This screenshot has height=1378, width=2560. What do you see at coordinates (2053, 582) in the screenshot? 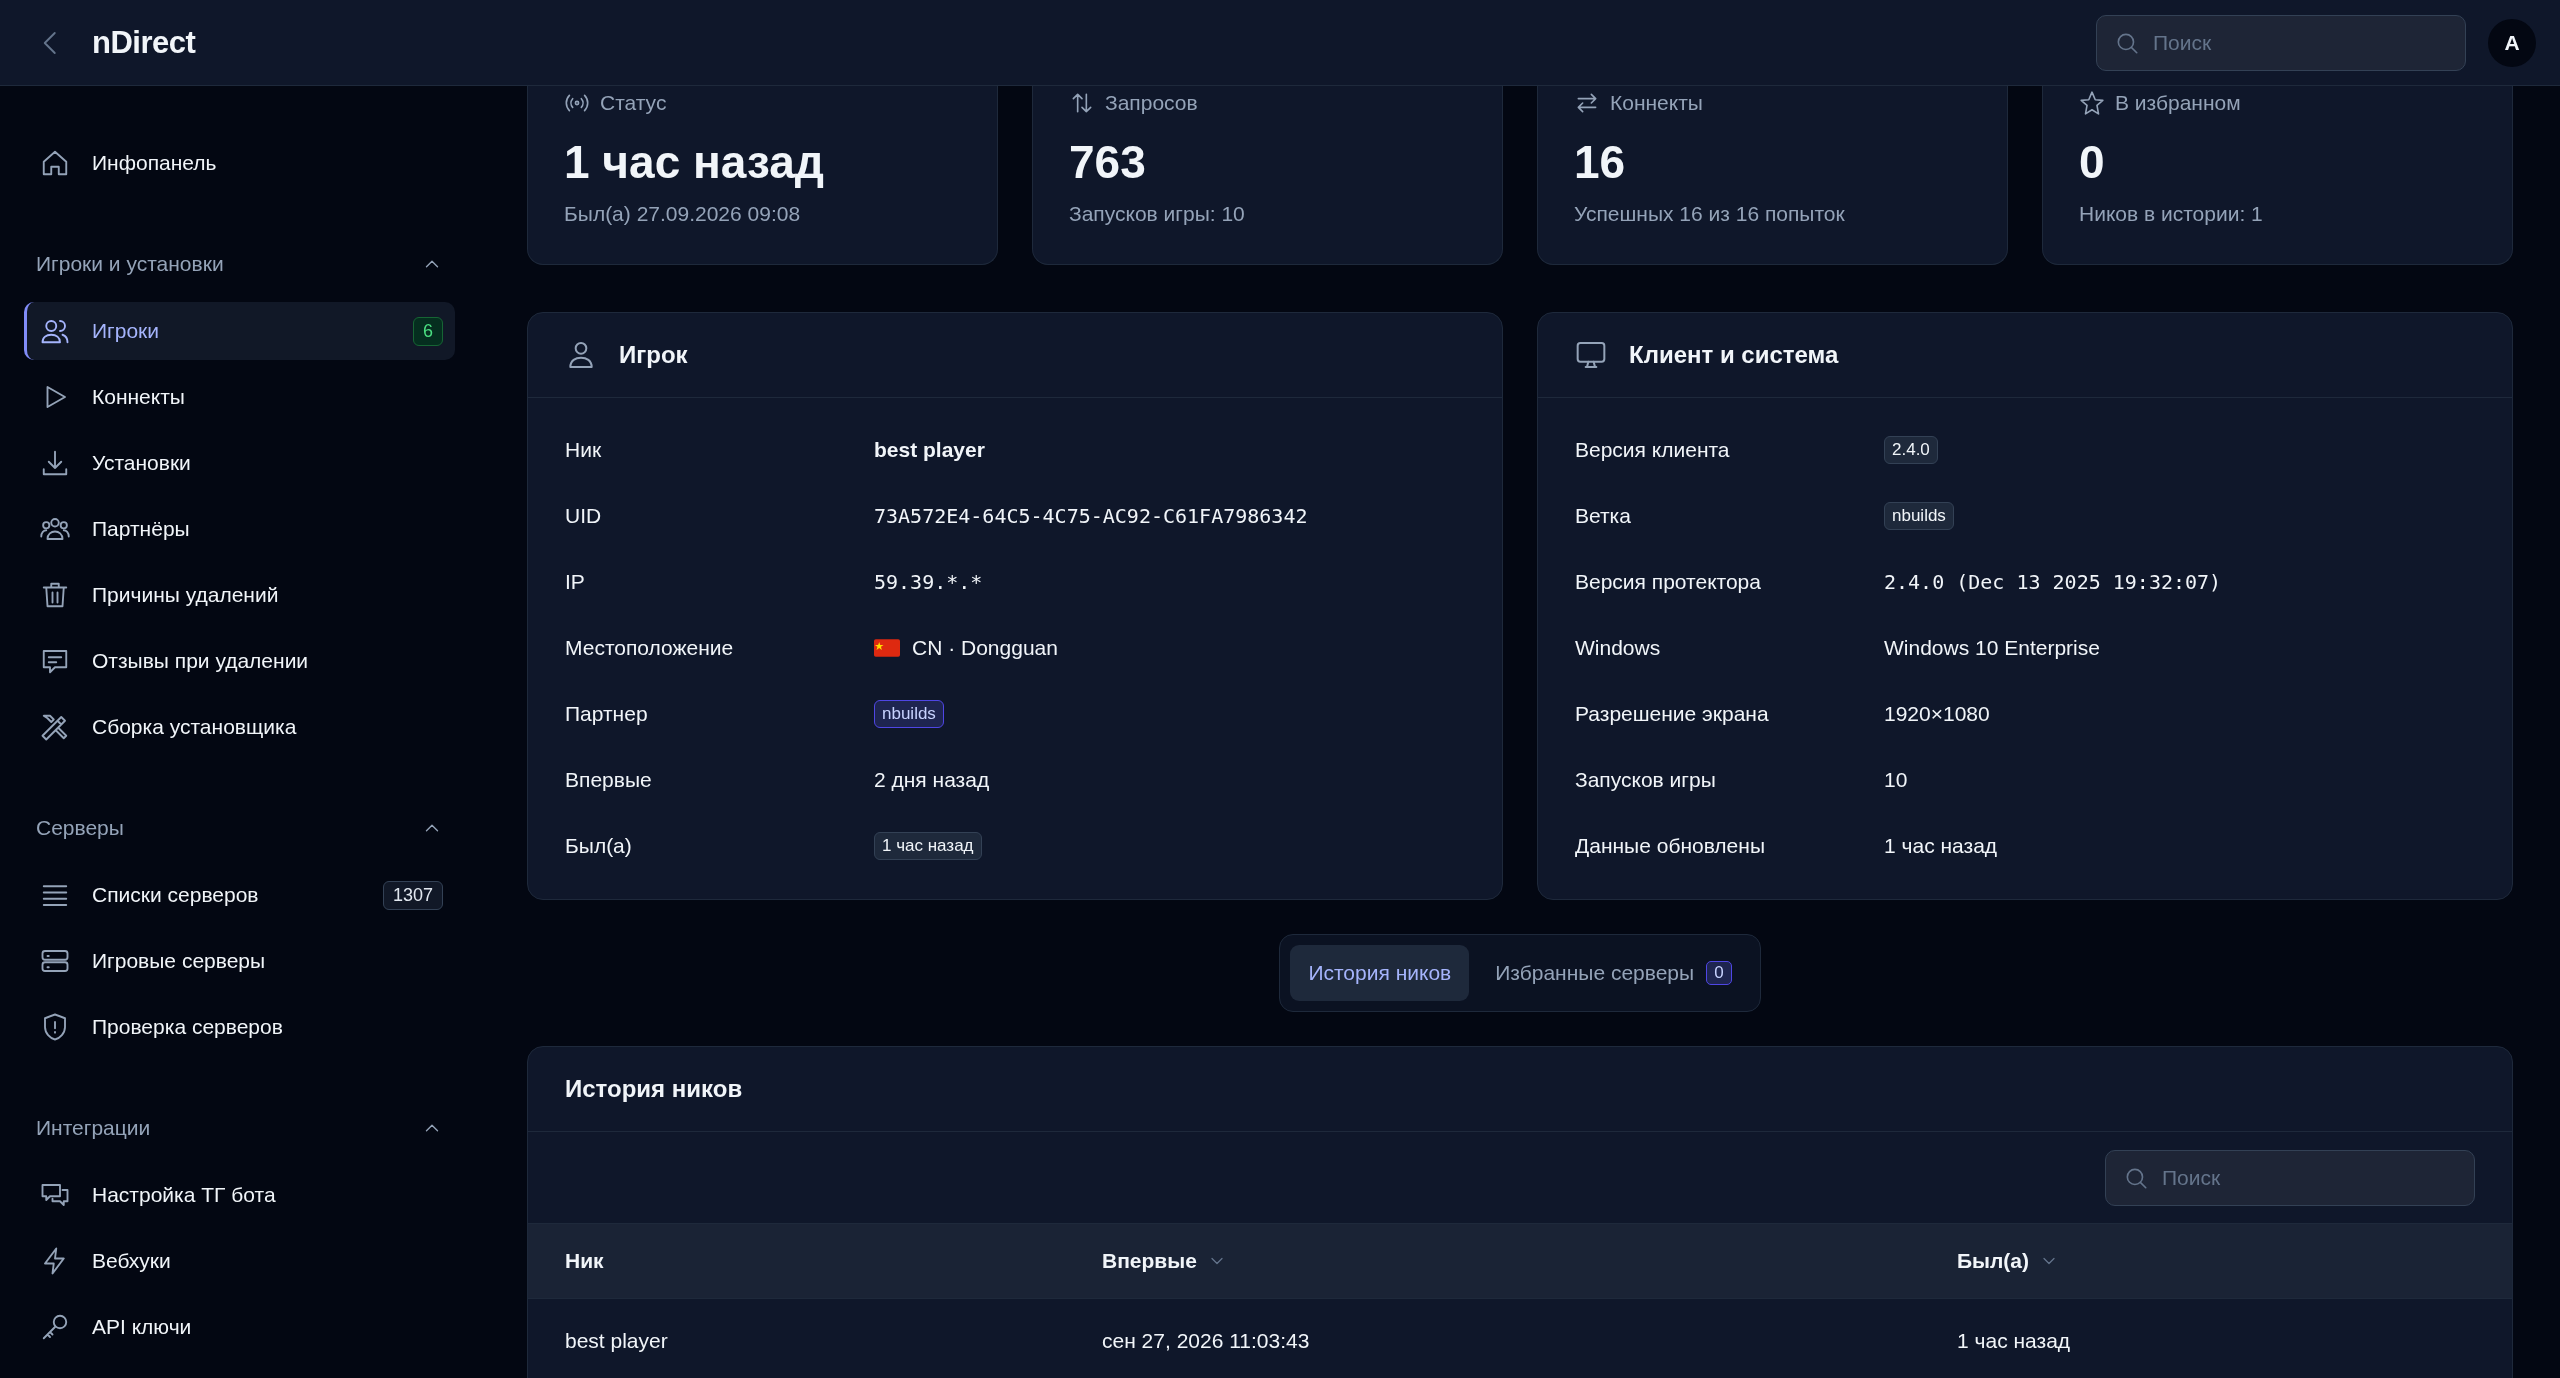
I see `field-value: 2.4.0 (Dec 13 2025 19:32:07)` at bounding box center [2053, 582].